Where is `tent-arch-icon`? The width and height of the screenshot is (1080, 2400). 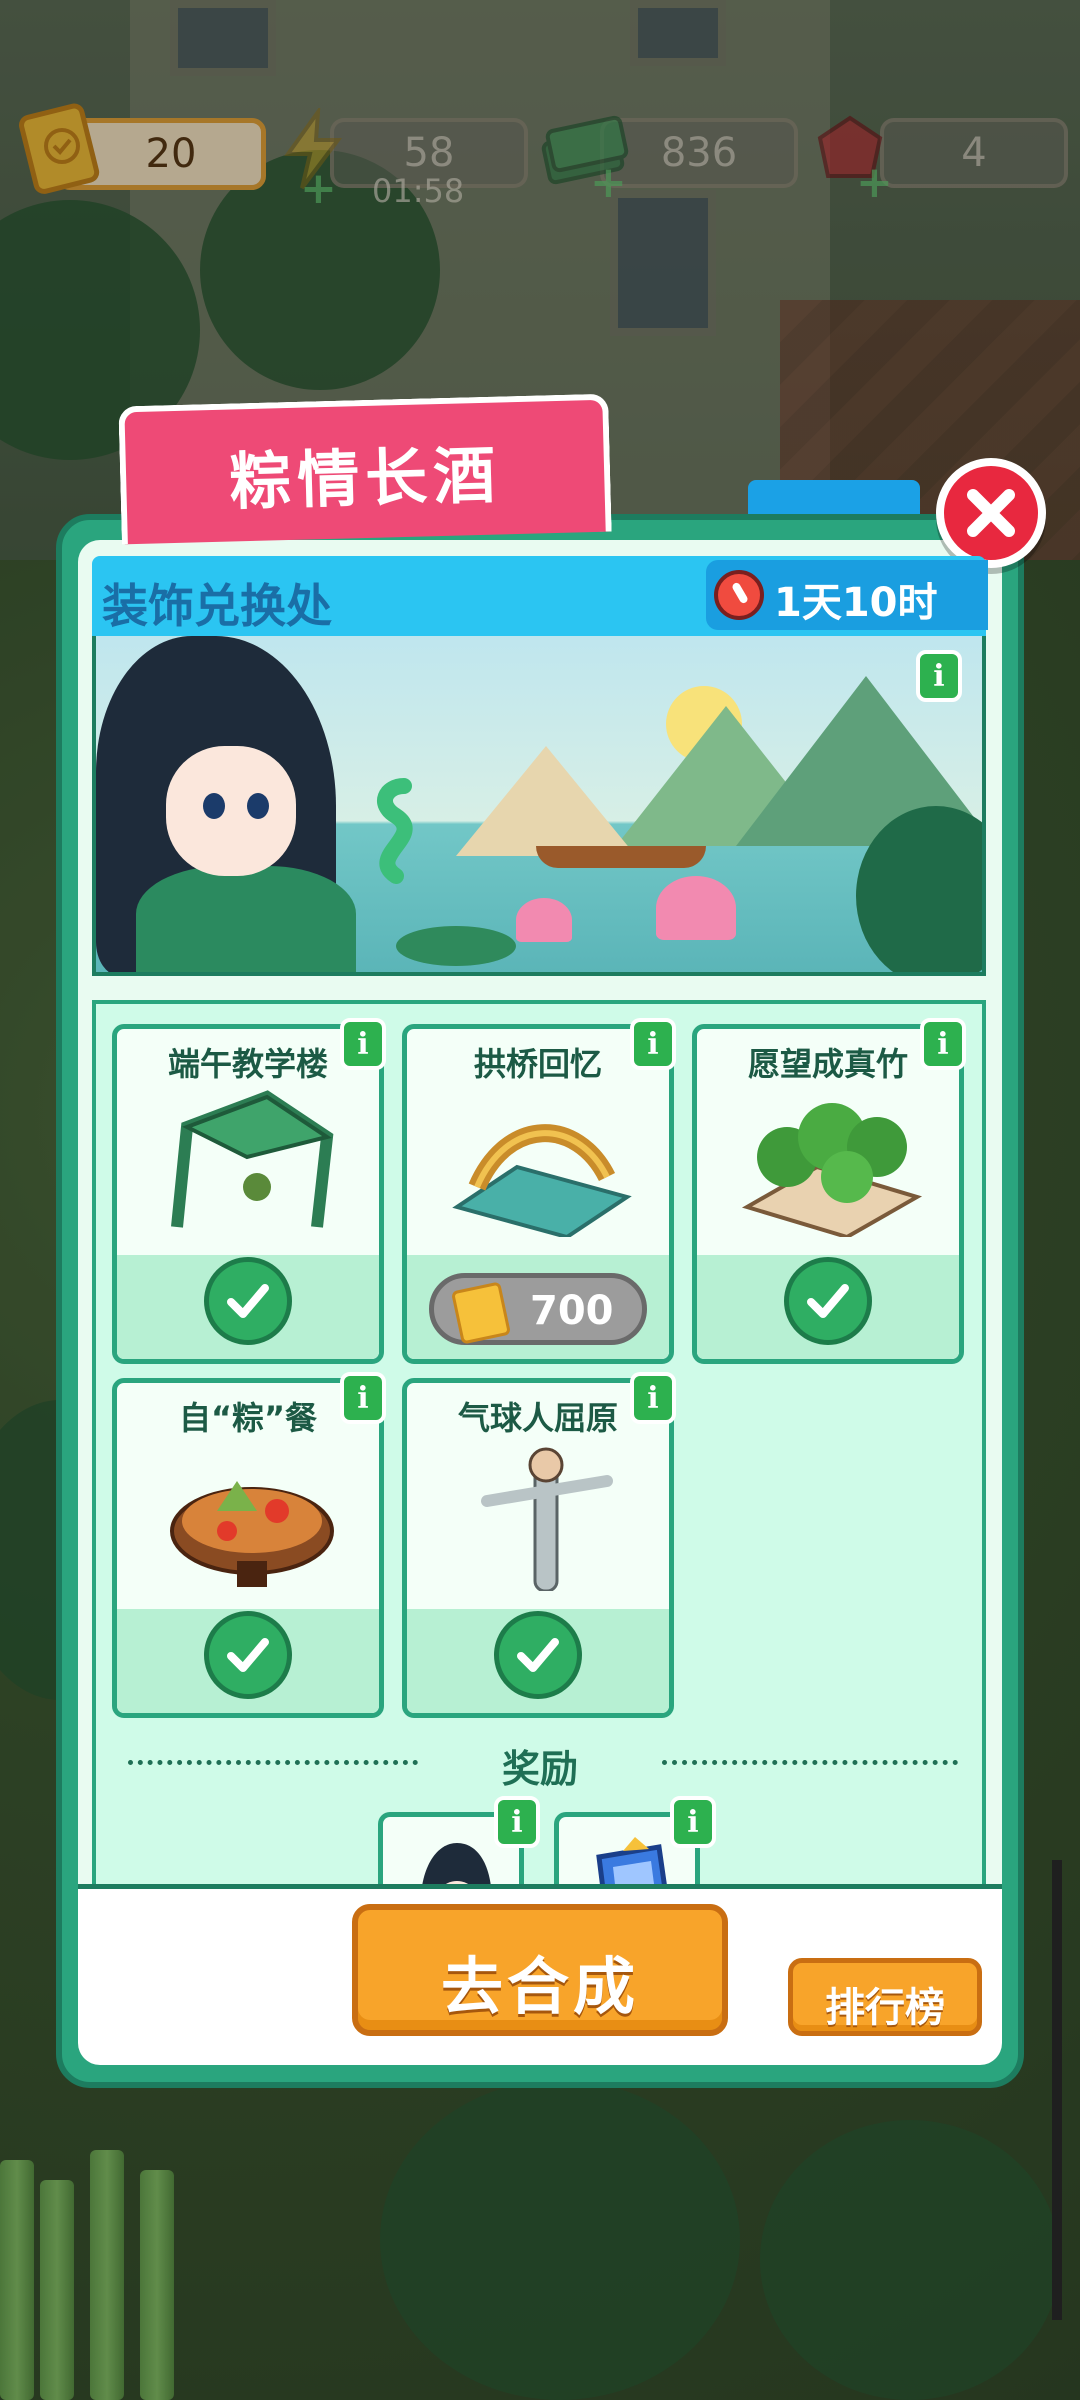 tent-arch-icon is located at coordinates (252, 1159).